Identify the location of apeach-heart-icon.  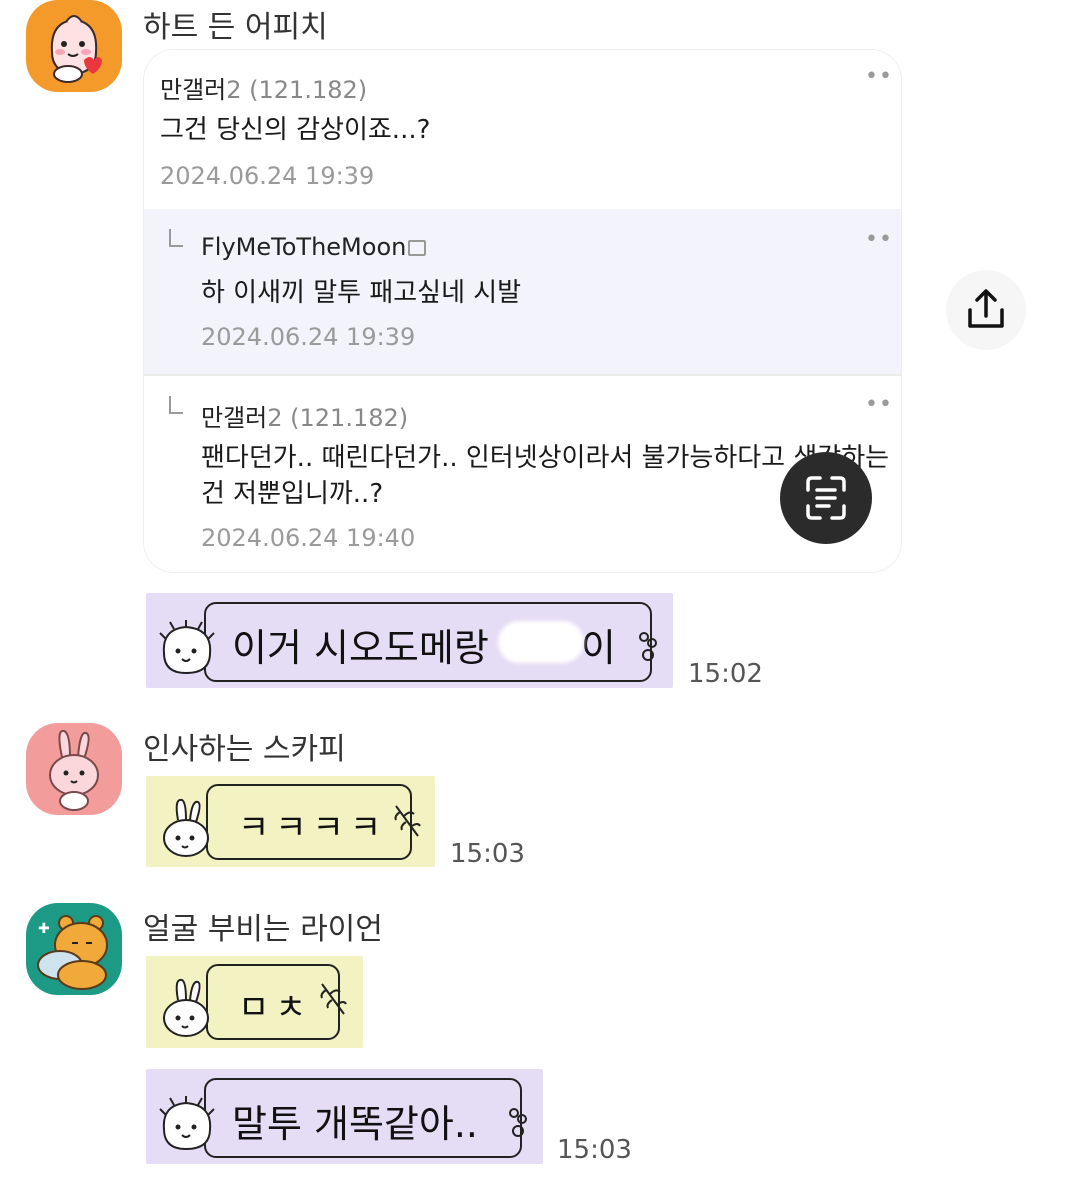
(74, 46).